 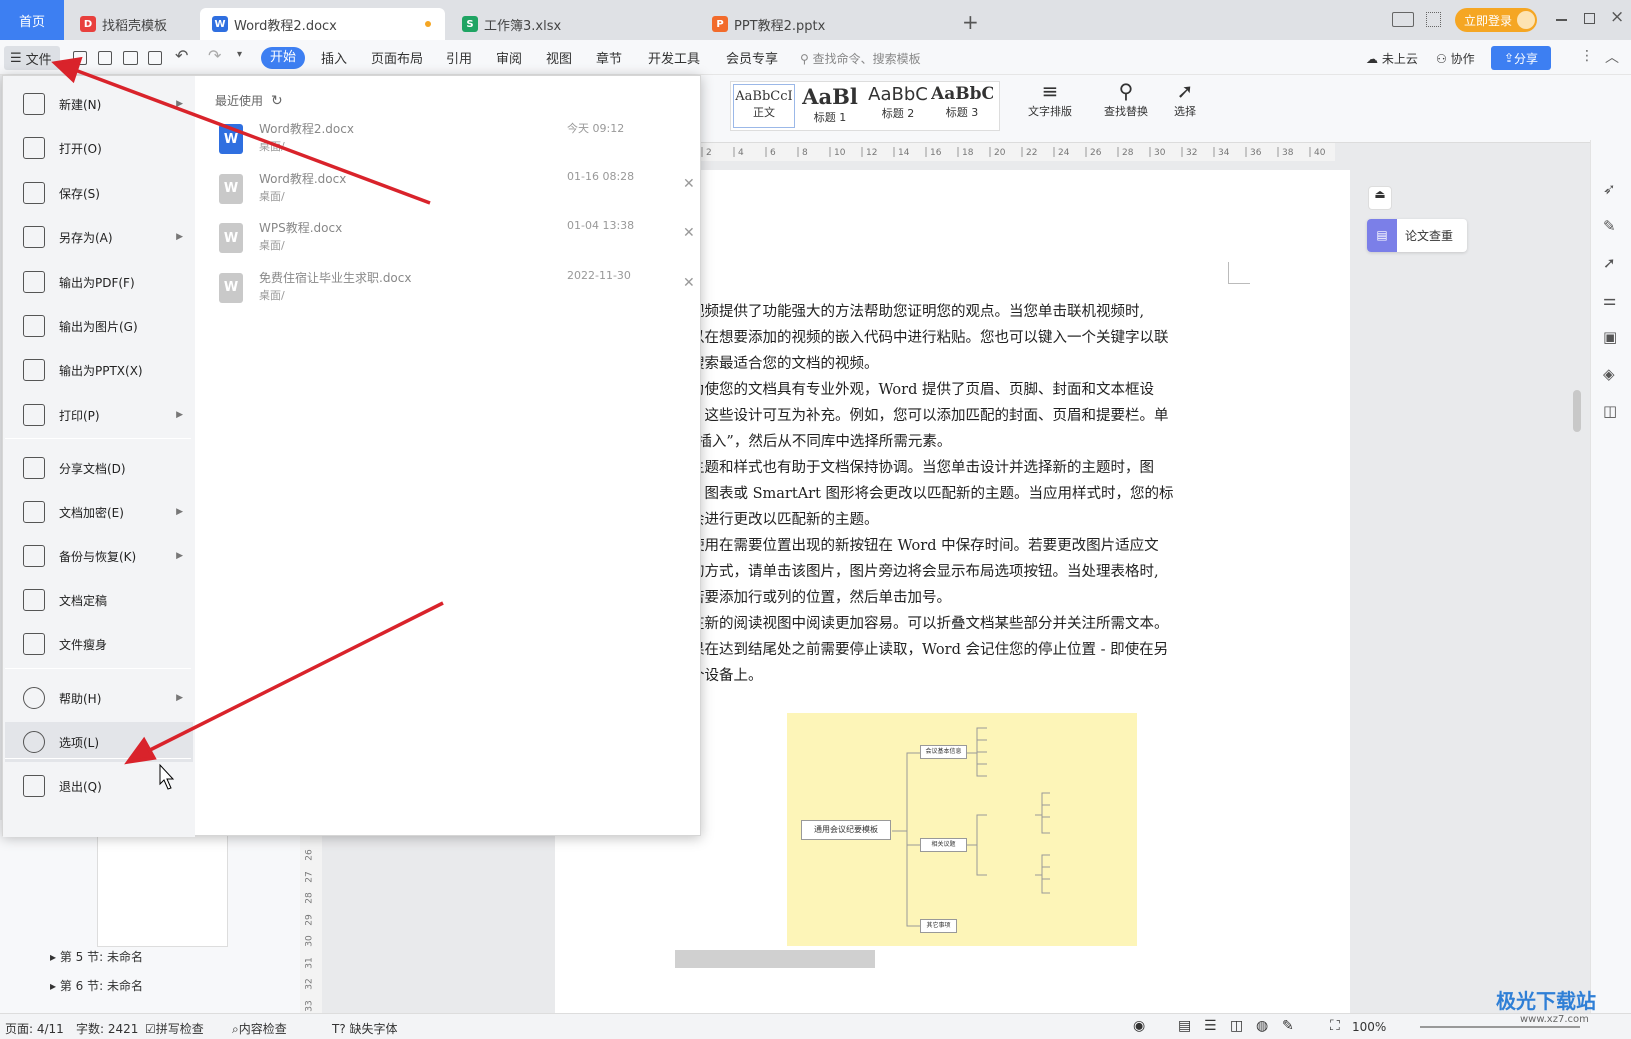 What do you see at coordinates (167, 776) in the screenshot?
I see `mouse-cursor-icon` at bounding box center [167, 776].